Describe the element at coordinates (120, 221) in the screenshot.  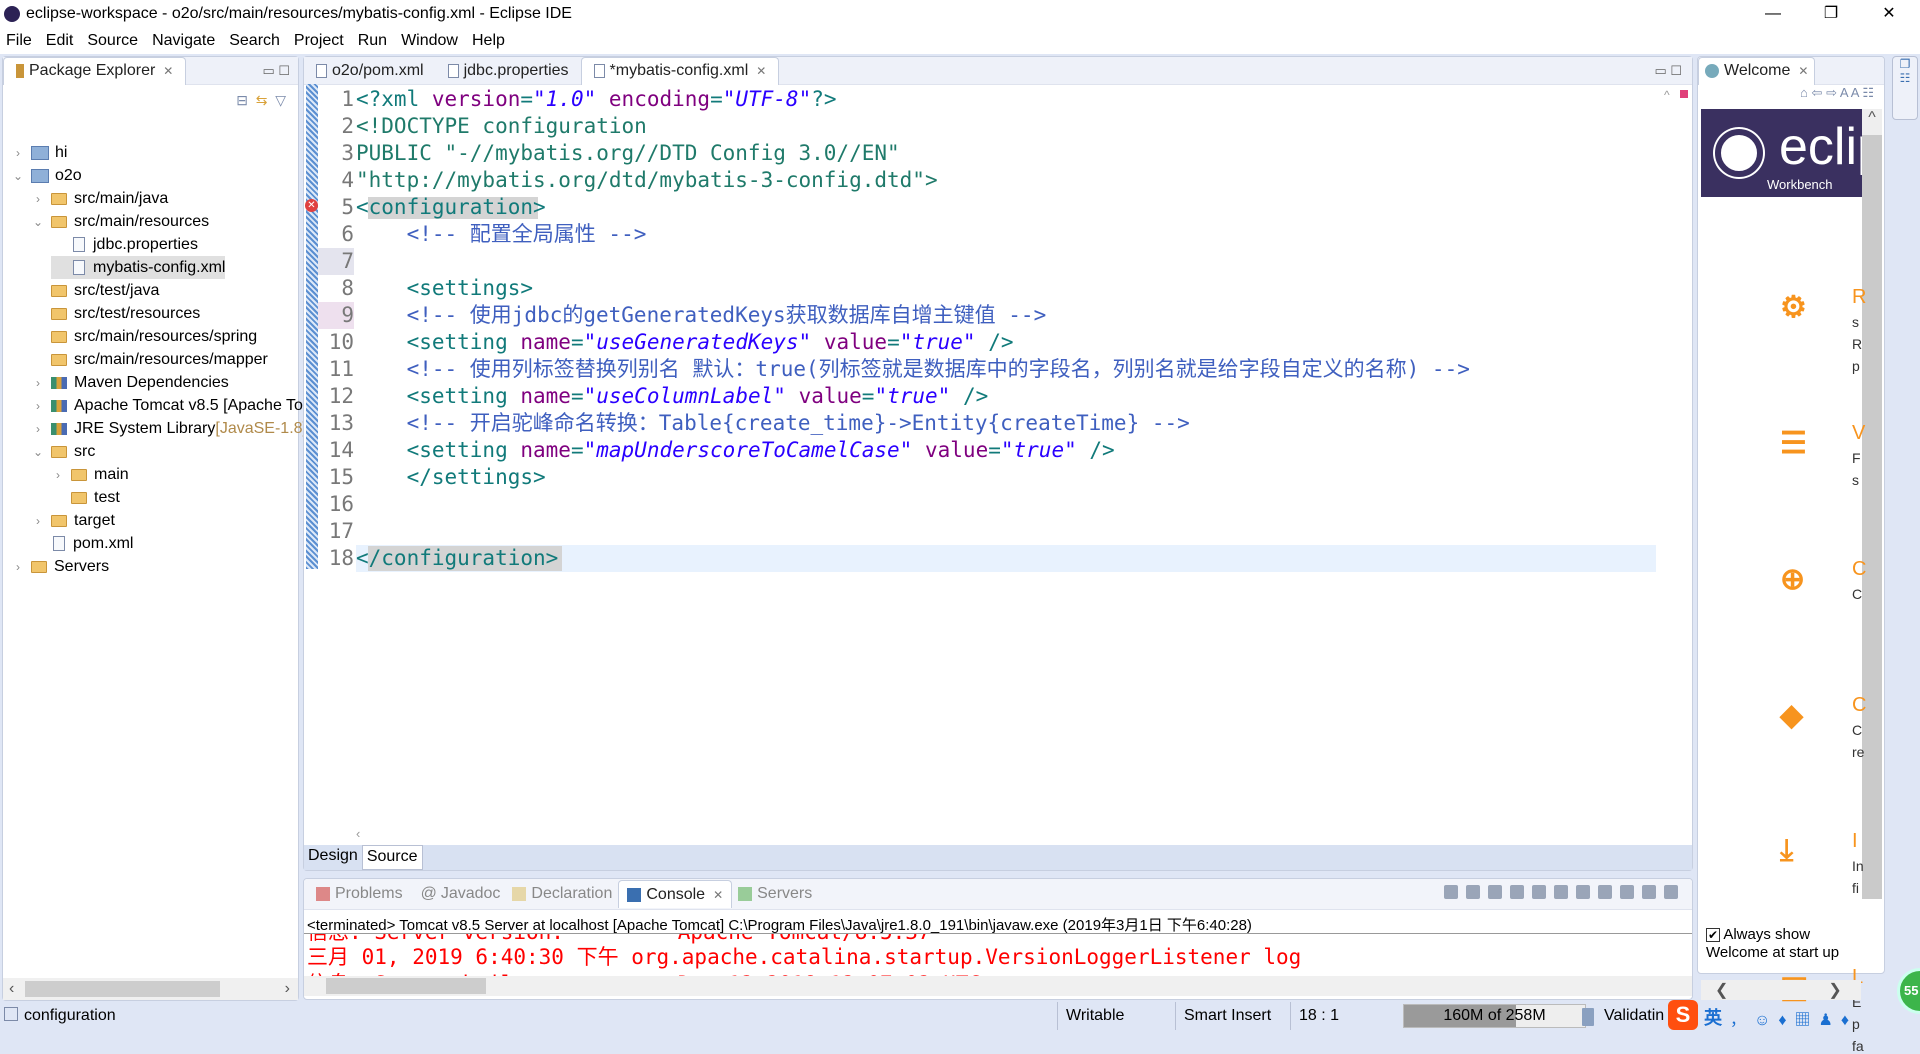
I see `tree-item: ⌄ src/main/resources` at that location.